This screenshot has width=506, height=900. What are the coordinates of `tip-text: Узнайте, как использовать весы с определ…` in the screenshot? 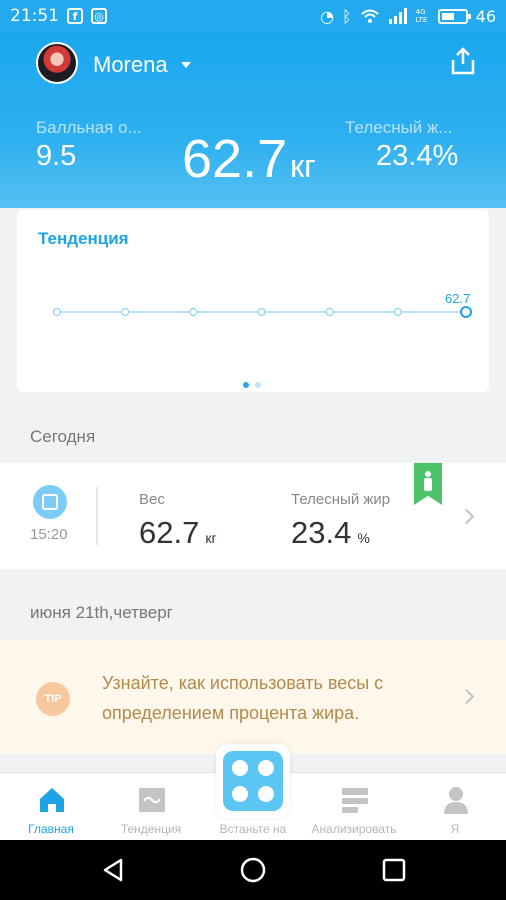 It's located at (243, 698).